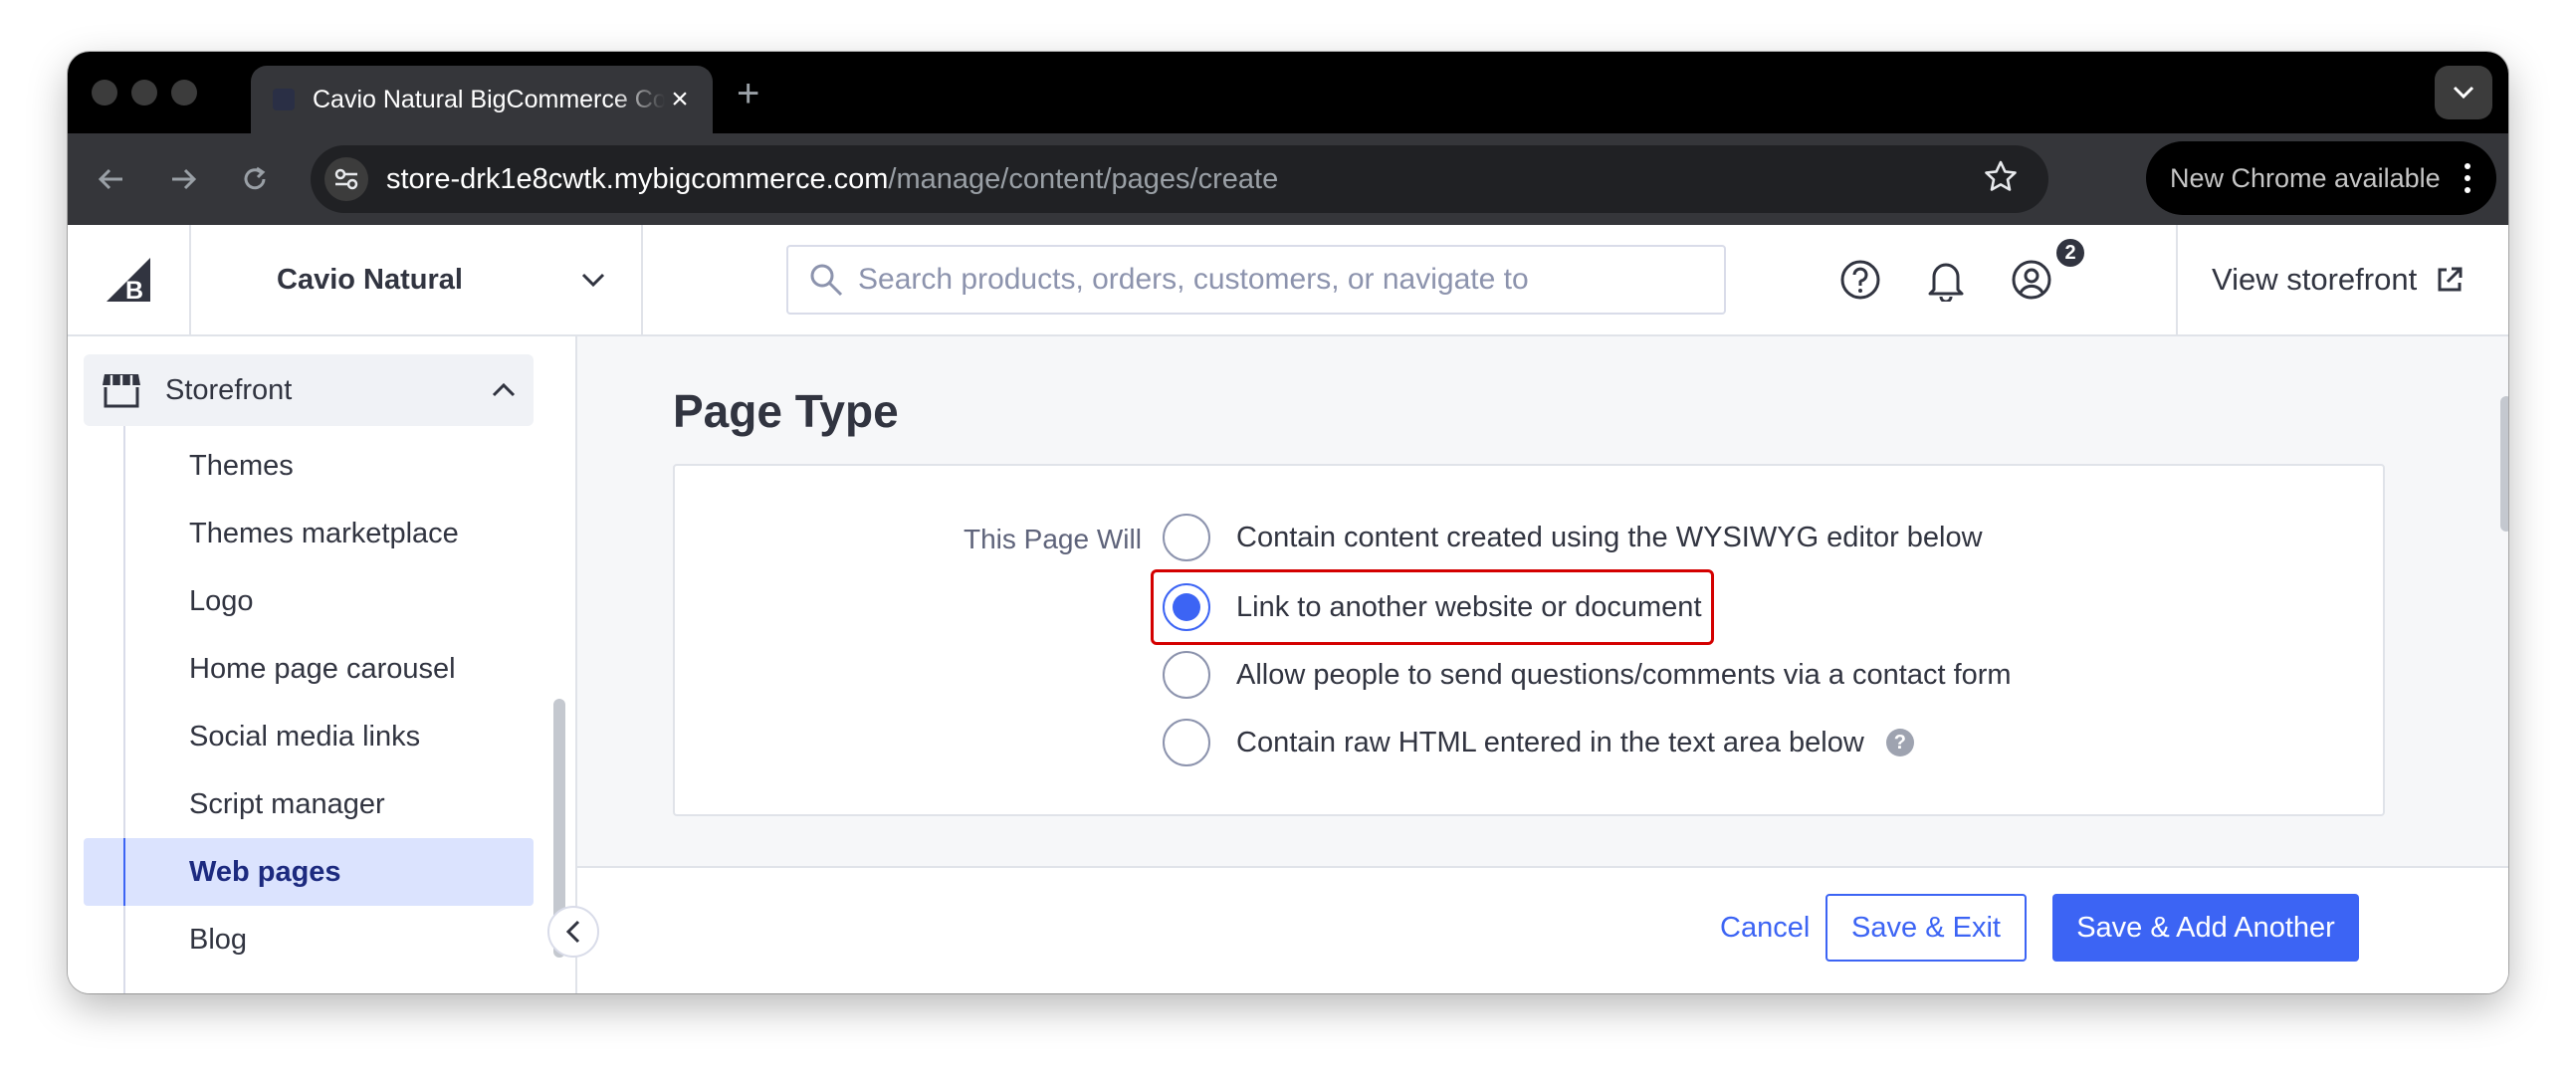 This screenshot has height=1077, width=2576. Describe the element at coordinates (309, 804) in the screenshot. I see `sidebar-item-script-manager: Script manager` at that location.